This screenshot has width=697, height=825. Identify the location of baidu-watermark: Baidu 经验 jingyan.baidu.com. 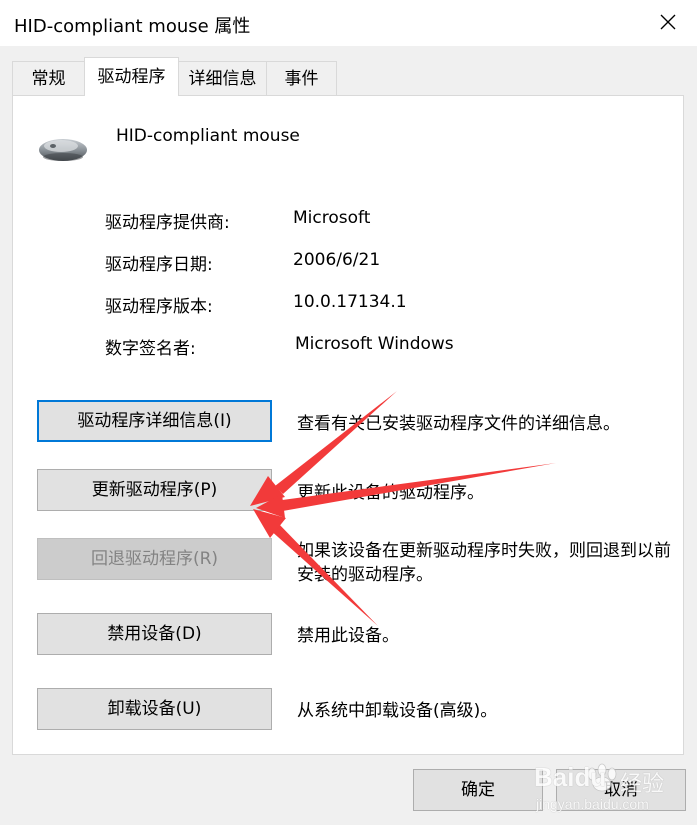
(612, 785).